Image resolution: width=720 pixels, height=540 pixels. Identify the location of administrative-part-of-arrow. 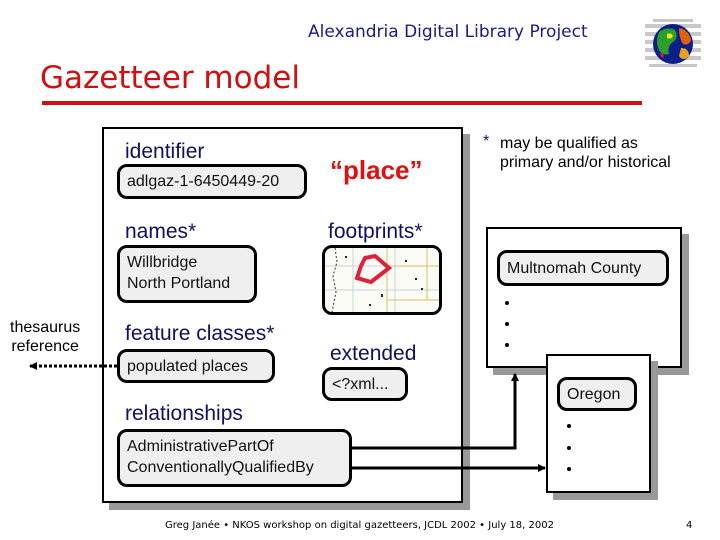
(435, 411).